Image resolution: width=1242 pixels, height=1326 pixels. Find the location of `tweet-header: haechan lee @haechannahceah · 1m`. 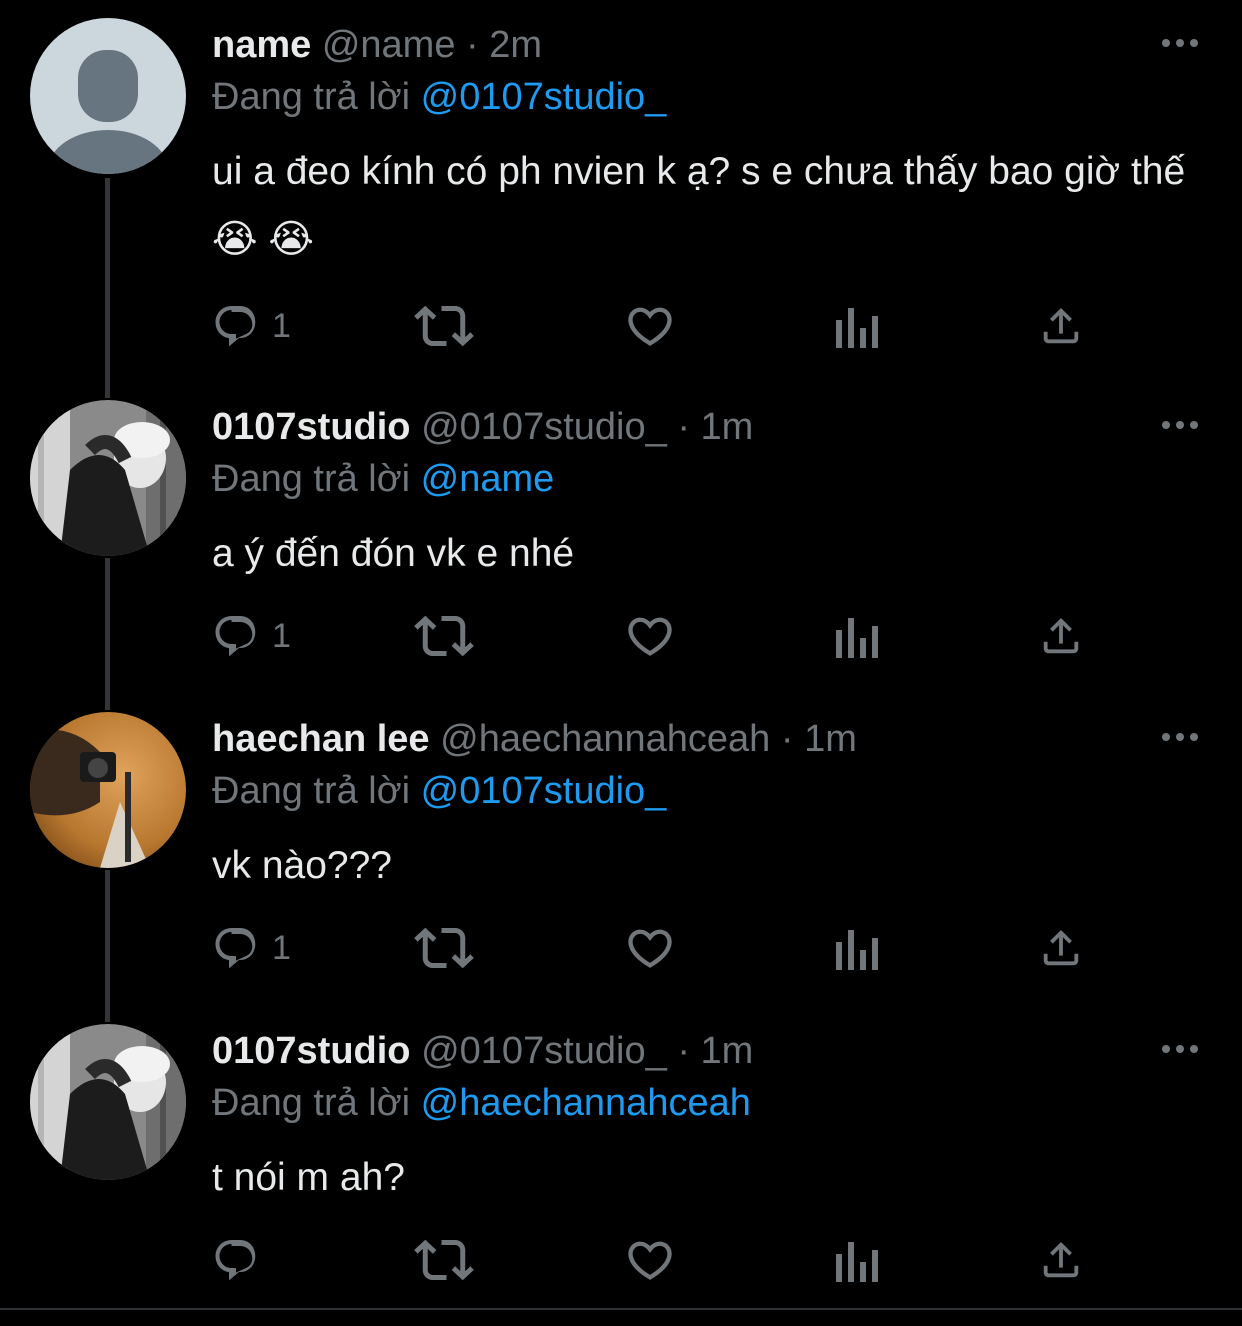

tweet-header: haechan lee @haechannahceah · 1m is located at coordinates (534, 739).